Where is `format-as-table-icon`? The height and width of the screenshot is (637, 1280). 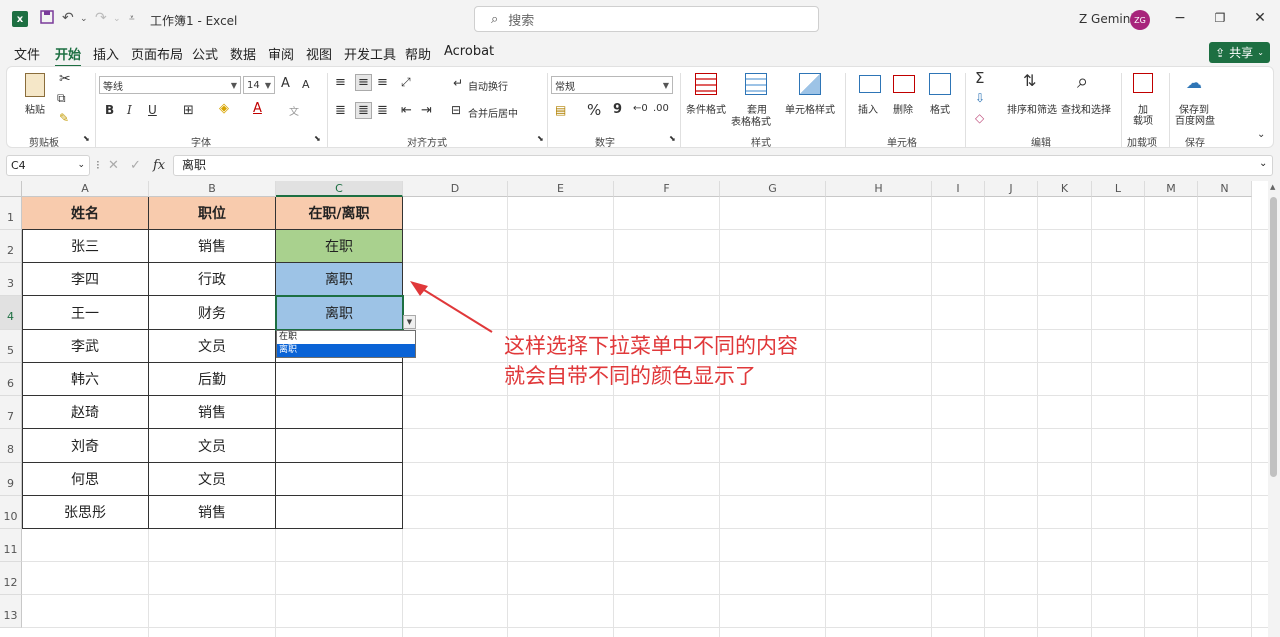
format-as-table-icon is located at coordinates (756, 84).